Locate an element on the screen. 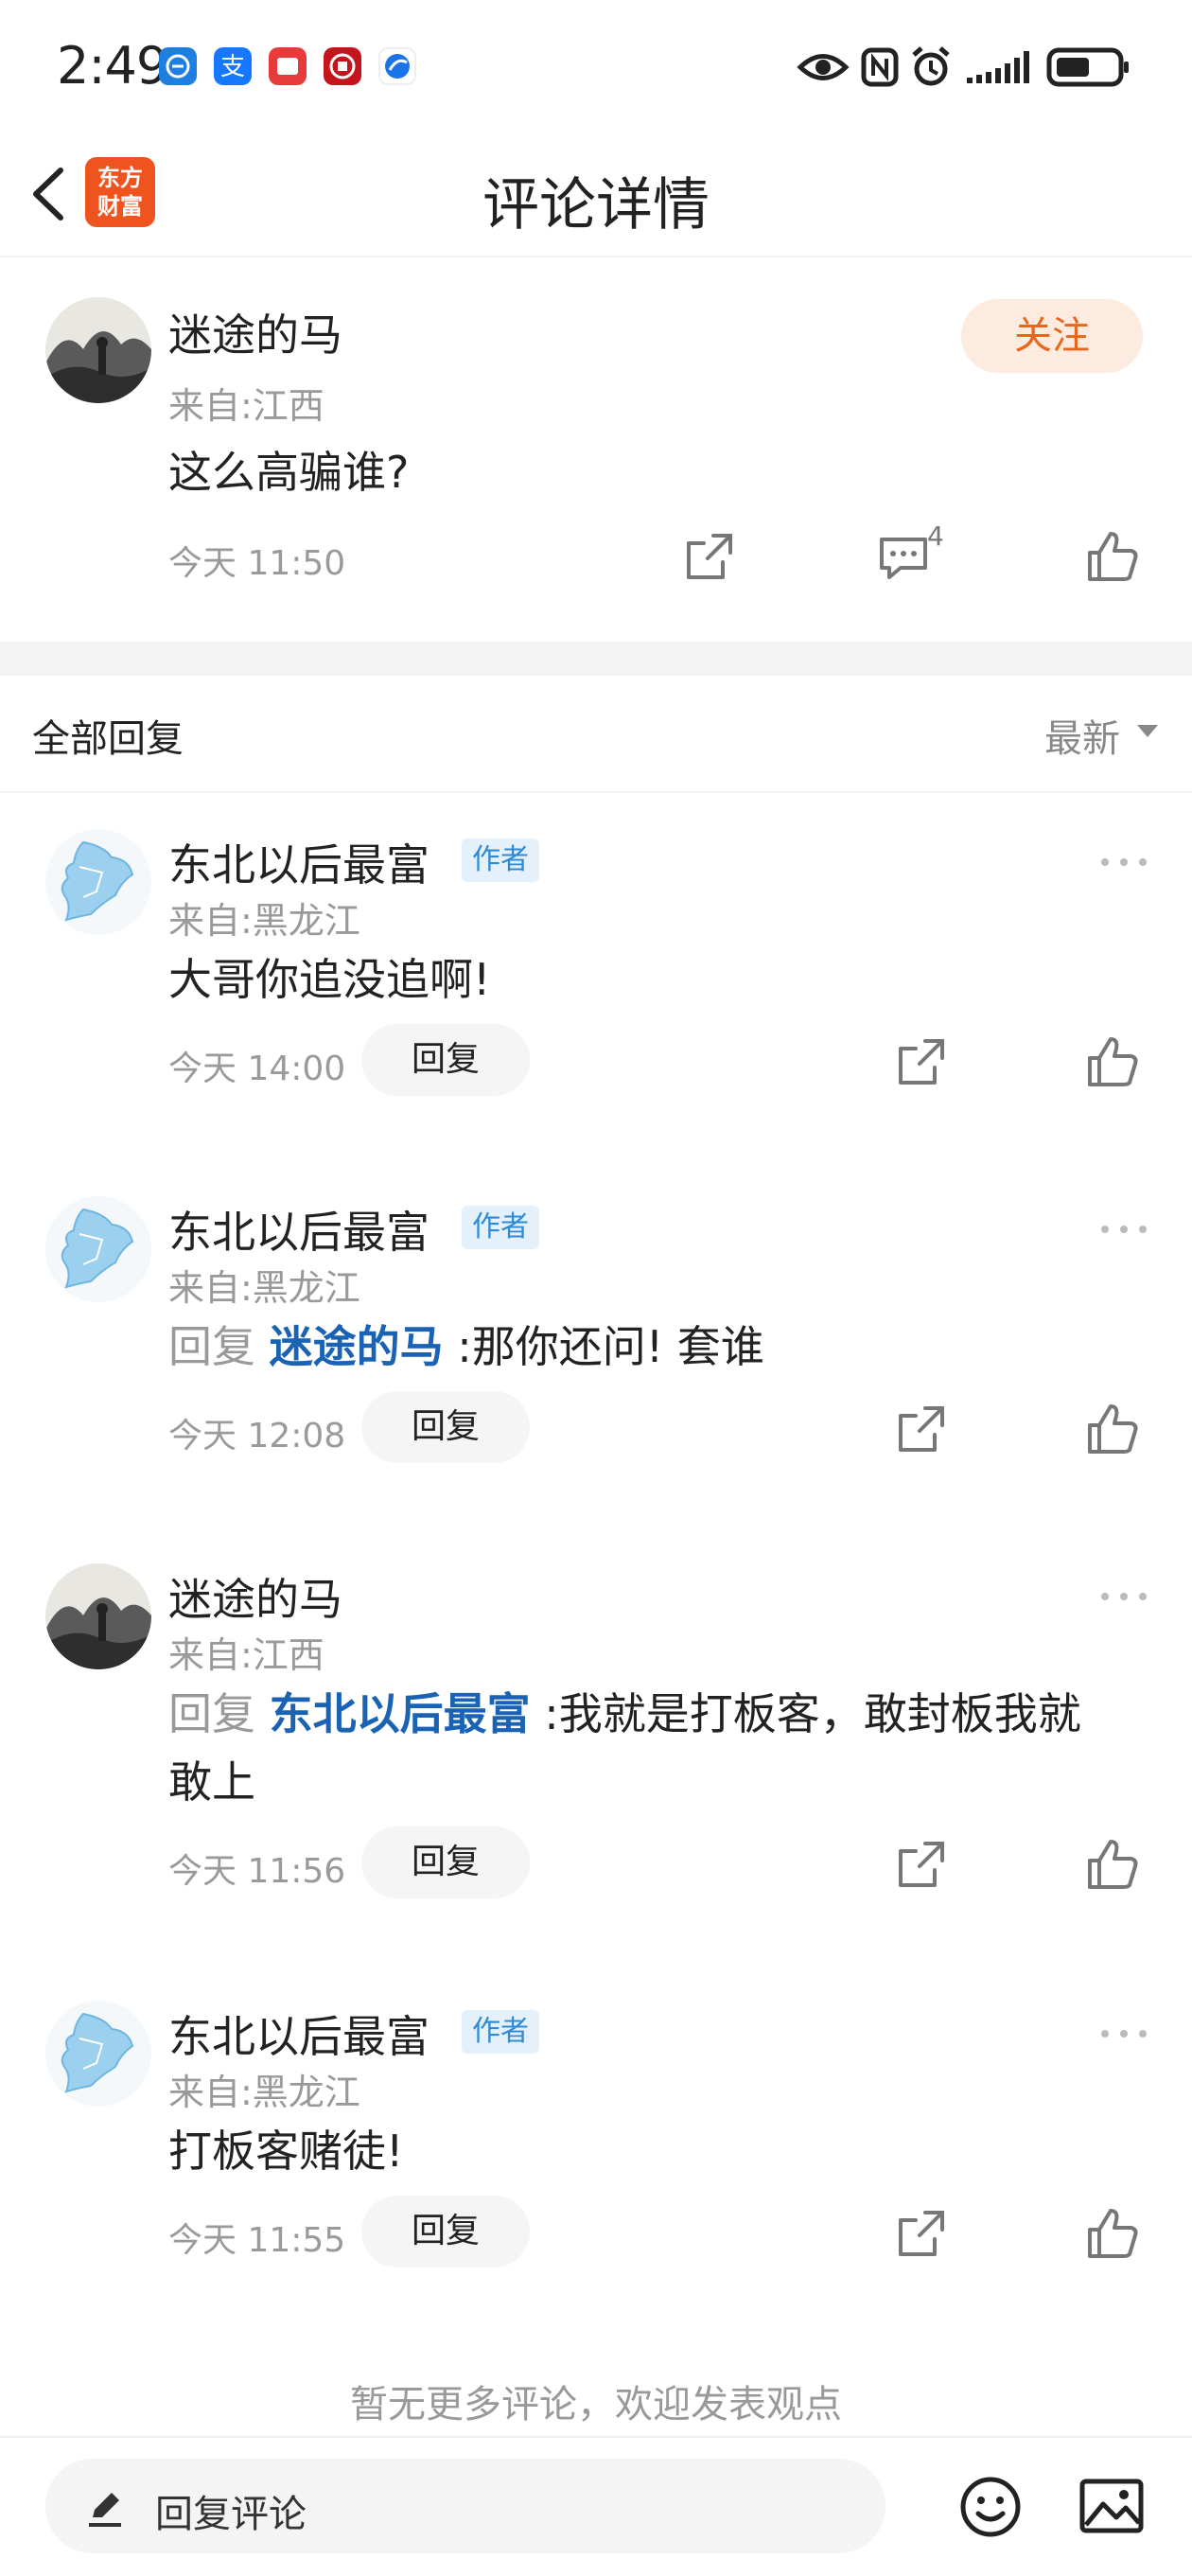 The image size is (1192, 2576). section-line is located at coordinates (596, 792).